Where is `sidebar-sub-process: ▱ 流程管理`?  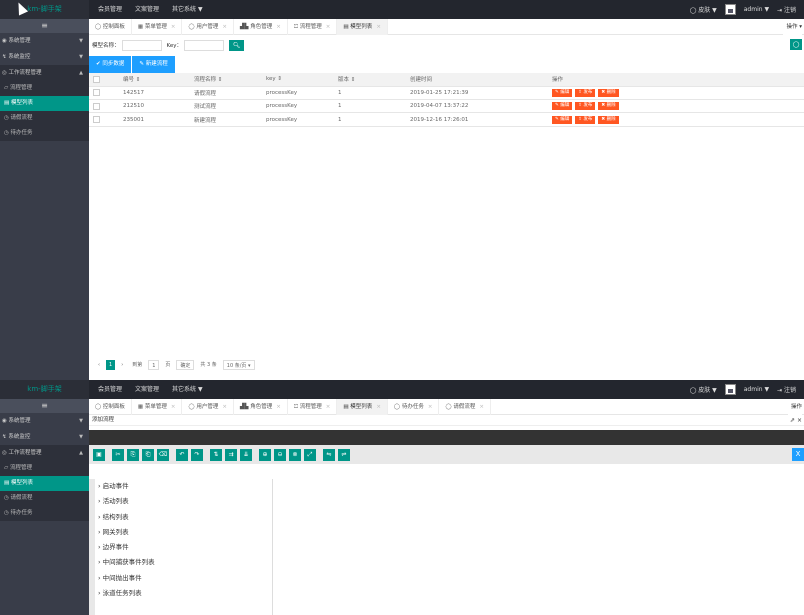
sidebar-sub-process: ▱ 流程管理 is located at coordinates (44, 88).